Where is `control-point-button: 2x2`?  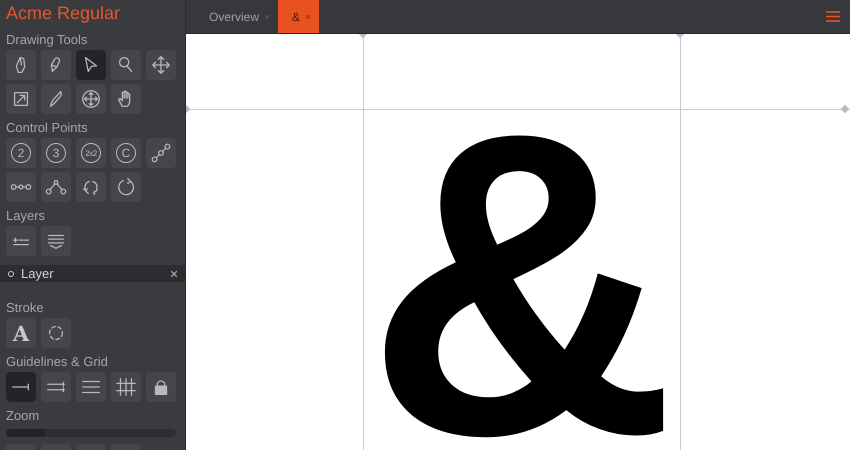 control-point-button: 2x2 is located at coordinates (91, 153).